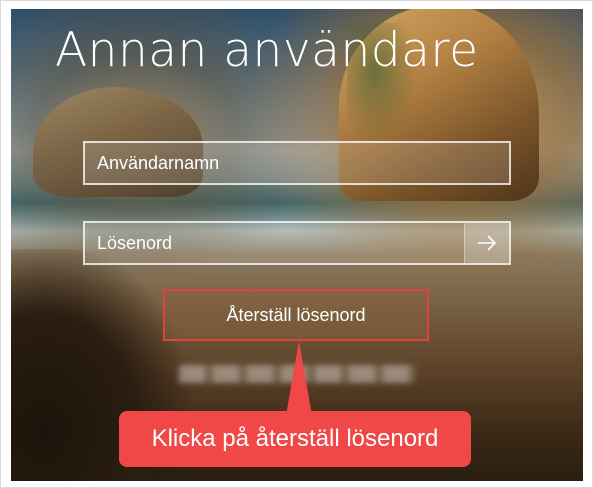  What do you see at coordinates (267, 50) in the screenshot?
I see `page-title: Annan användare` at bounding box center [267, 50].